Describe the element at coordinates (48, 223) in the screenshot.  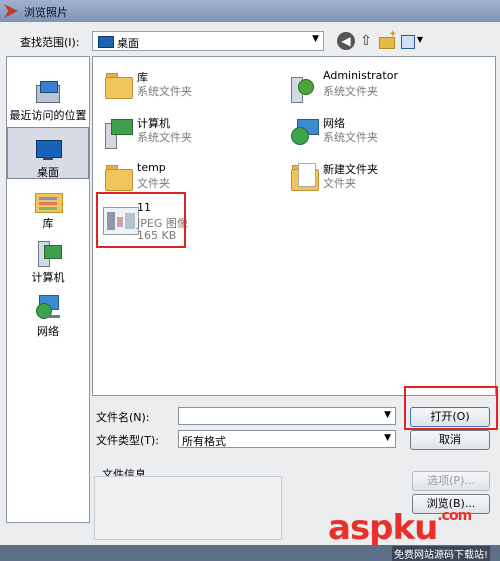
I see `place-label: 库` at that location.